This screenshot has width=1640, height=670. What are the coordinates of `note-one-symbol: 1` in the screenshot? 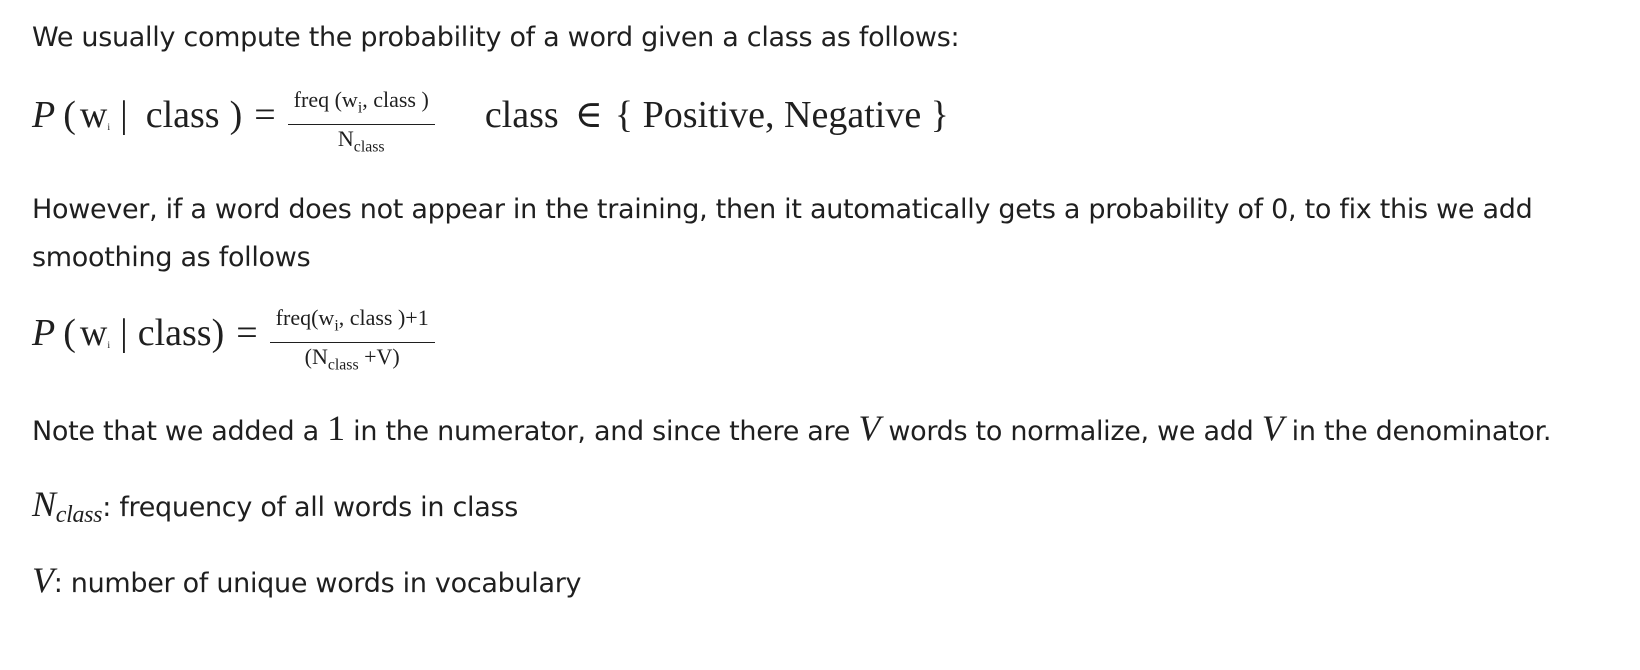 It's located at (336, 428).